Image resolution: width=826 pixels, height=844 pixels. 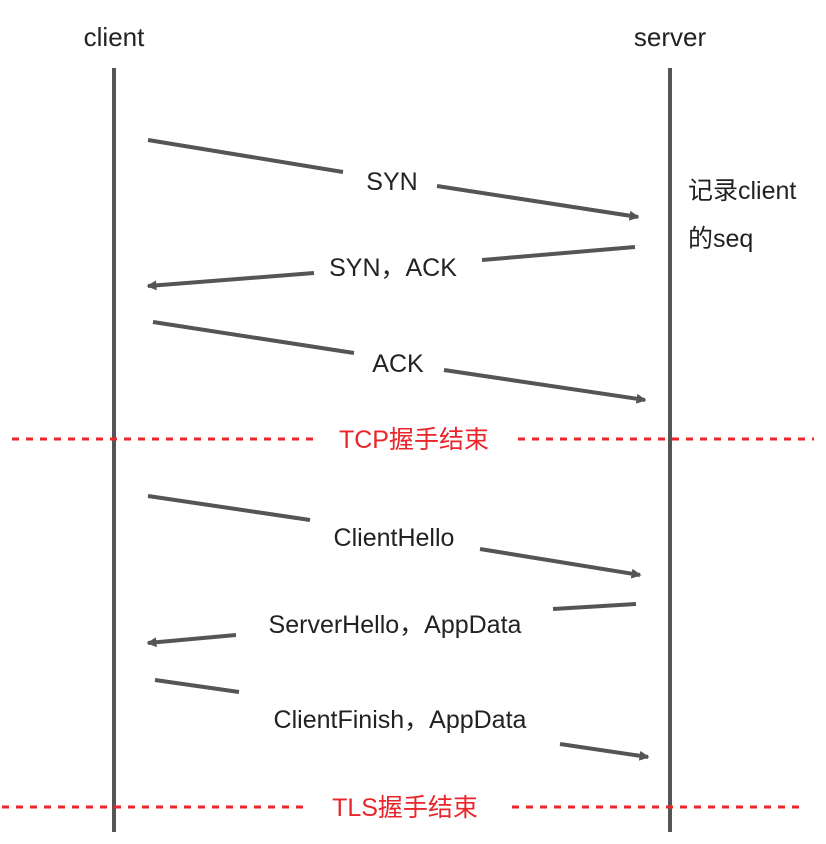 What do you see at coordinates (560, 563) in the screenshot?
I see `message-client-hello-arrow` at bounding box center [560, 563].